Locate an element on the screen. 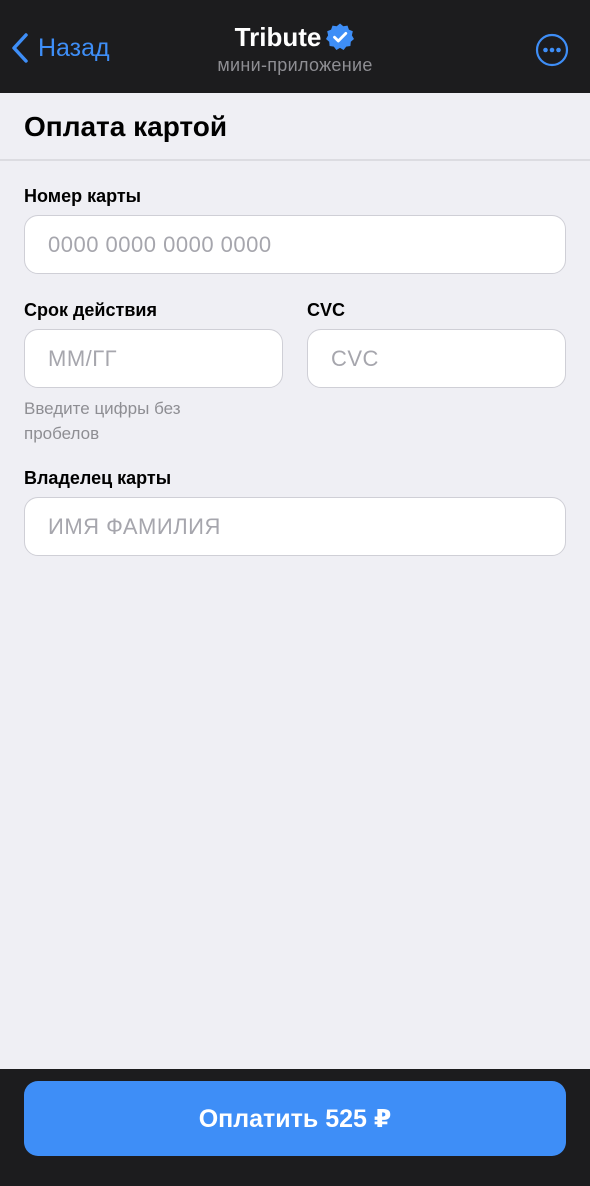 Image resolution: width=590 pixels, height=1186 pixels. page-title: Оплата картой is located at coordinates (126, 126).